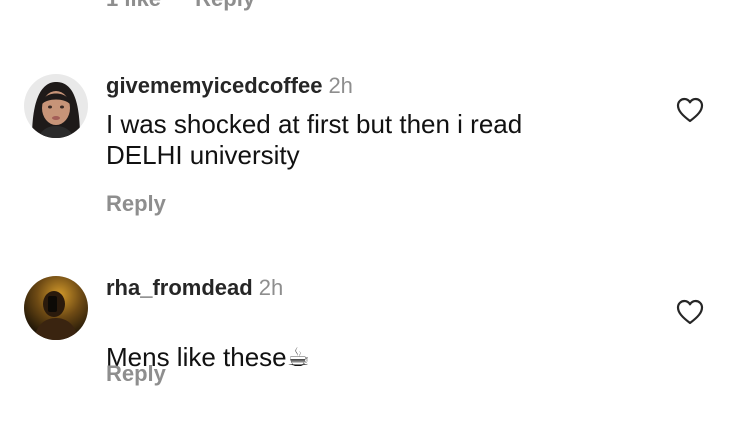 This screenshot has height=434, width=750. Describe the element at coordinates (298, 357) in the screenshot. I see `coffee-emoji: ☕` at that location.